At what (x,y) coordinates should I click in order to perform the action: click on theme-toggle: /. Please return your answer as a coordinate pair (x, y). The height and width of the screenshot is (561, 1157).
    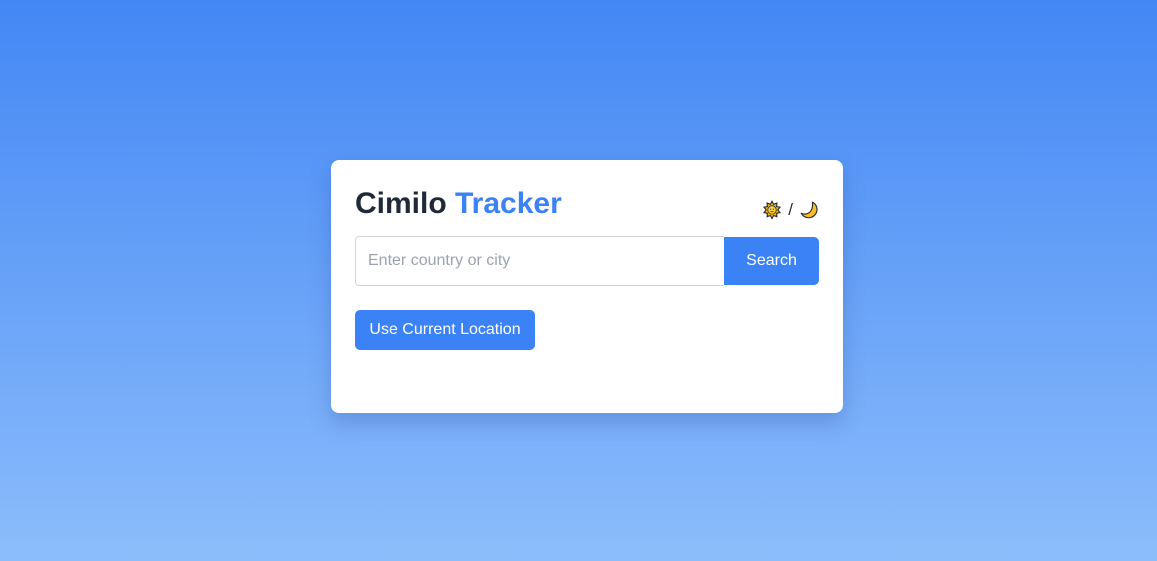
    Looking at the image, I should click on (790, 210).